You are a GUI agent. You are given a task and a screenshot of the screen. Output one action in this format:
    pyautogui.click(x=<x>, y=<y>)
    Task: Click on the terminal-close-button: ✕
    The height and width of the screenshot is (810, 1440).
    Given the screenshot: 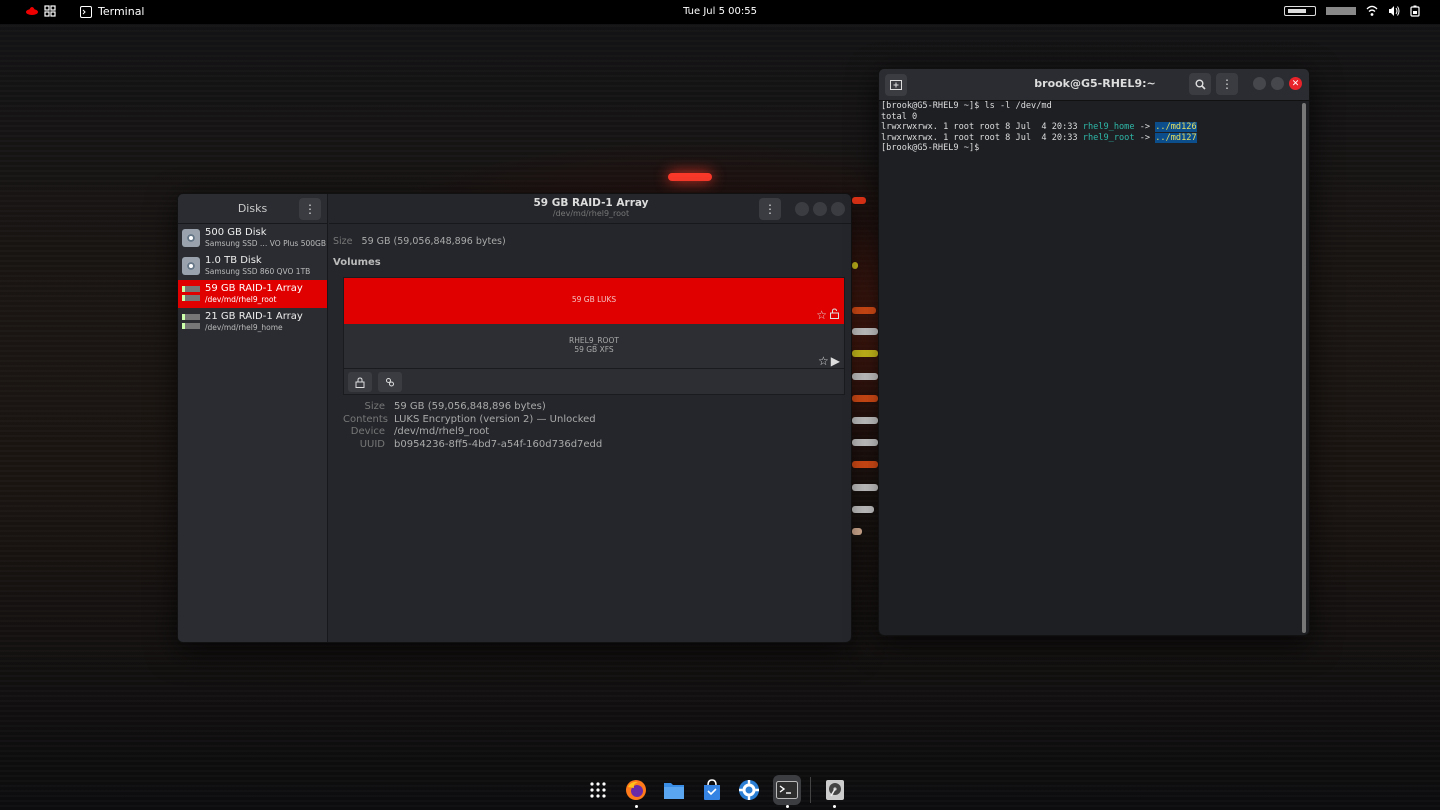 What is the action you would take?
    pyautogui.click(x=1295, y=83)
    